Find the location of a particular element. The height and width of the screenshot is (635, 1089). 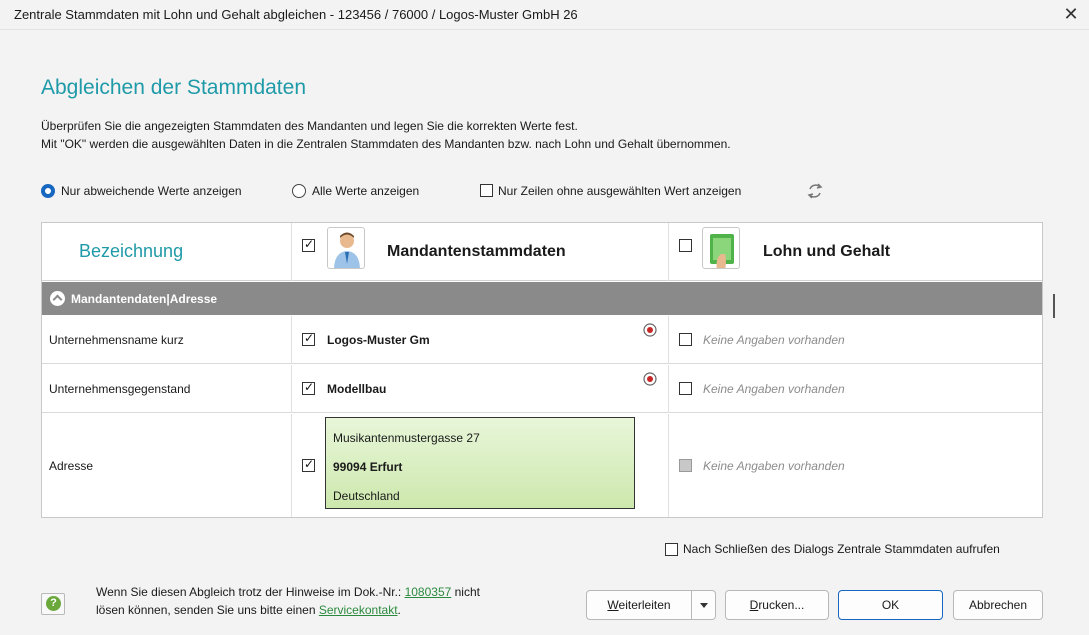

address-city: 99094 Erfurt is located at coordinates (368, 467).